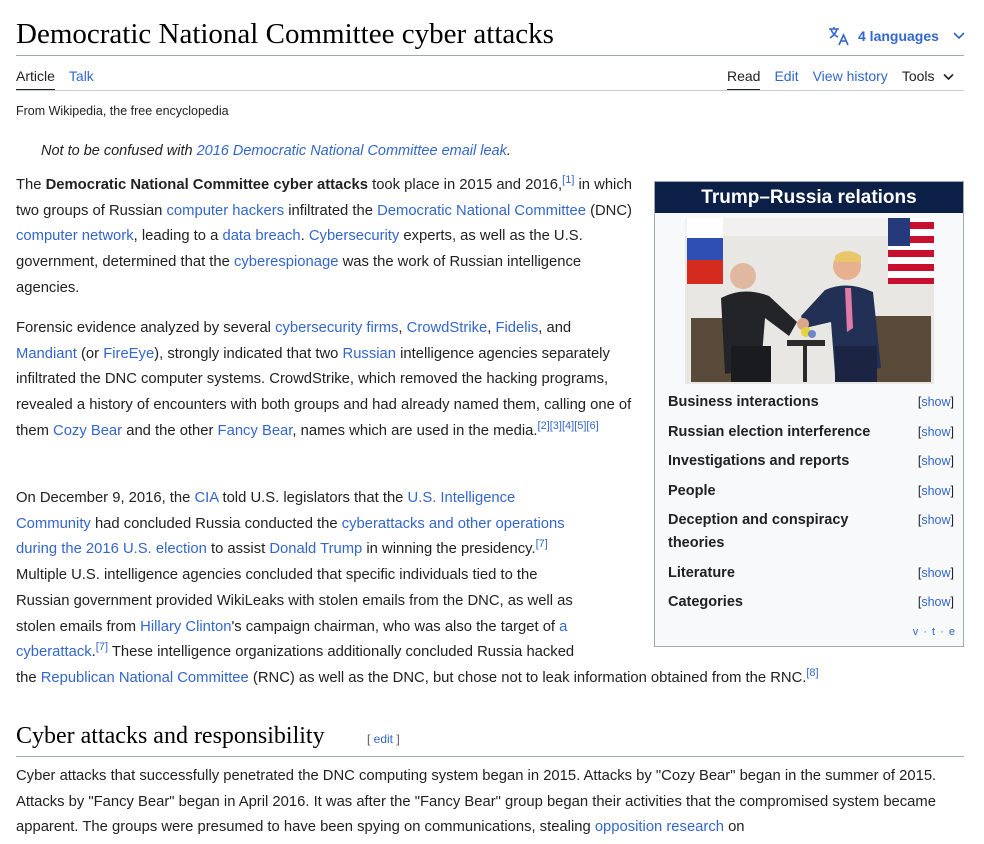 Image resolution: width=984 pixels, height=844 pixels. What do you see at coordinates (948, 77) in the screenshot?
I see `chevron-down-icon` at bounding box center [948, 77].